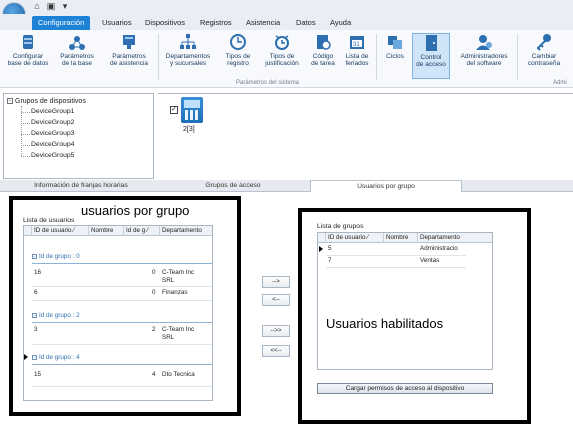 The width and height of the screenshot is (573, 434). I want to click on justification-types-button: Tipos de justificación, so click(282, 50).